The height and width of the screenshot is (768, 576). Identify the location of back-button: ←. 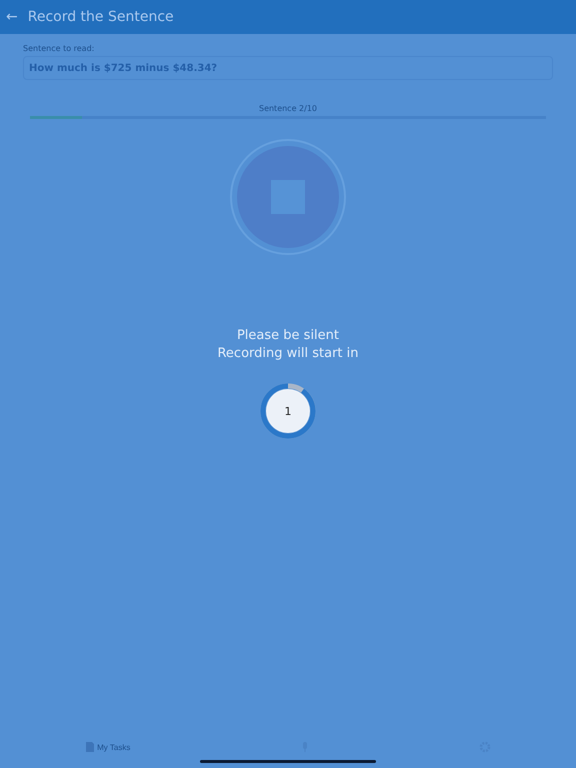
(12, 17).